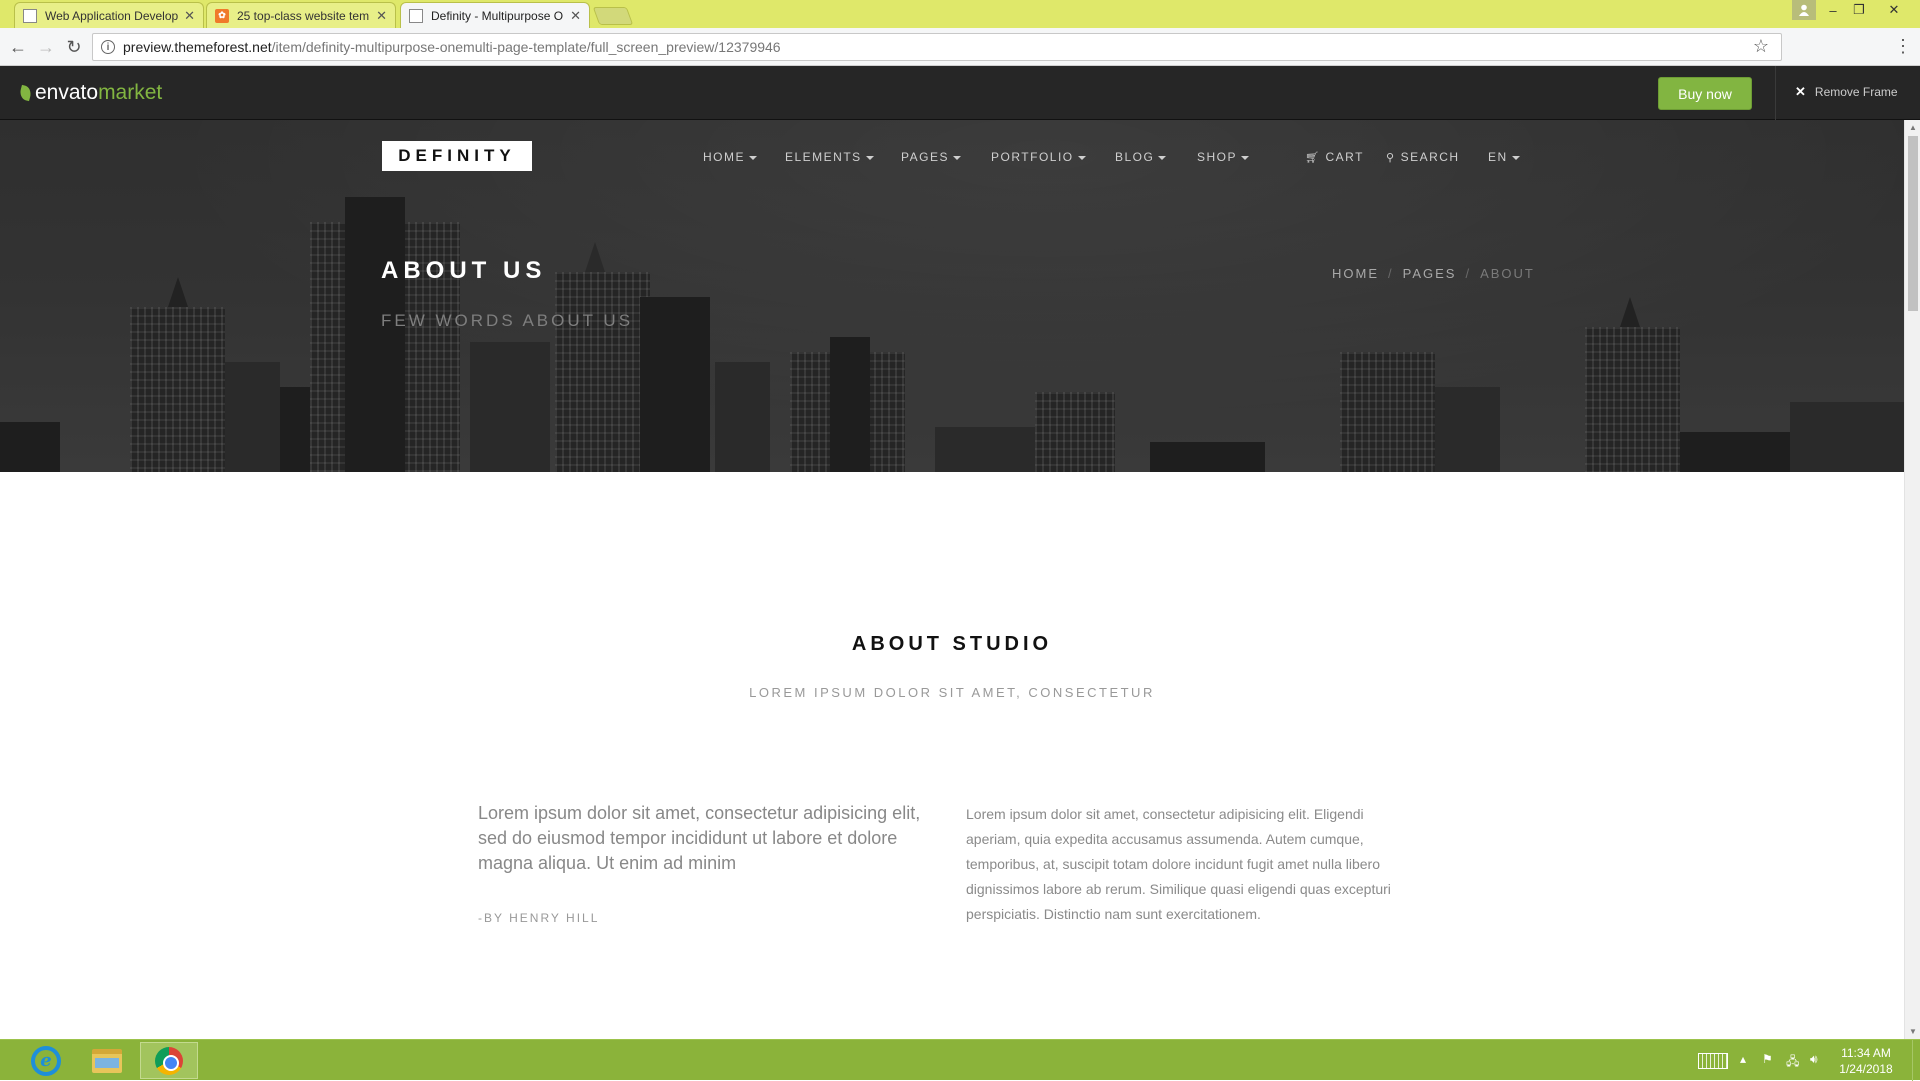 This screenshot has width=1920, height=1081. Describe the element at coordinates (952, 692) in the screenshot. I see `section-subtitle: LOREM IPSUM DOLOR SIT AMET, CONSECTETUR` at that location.